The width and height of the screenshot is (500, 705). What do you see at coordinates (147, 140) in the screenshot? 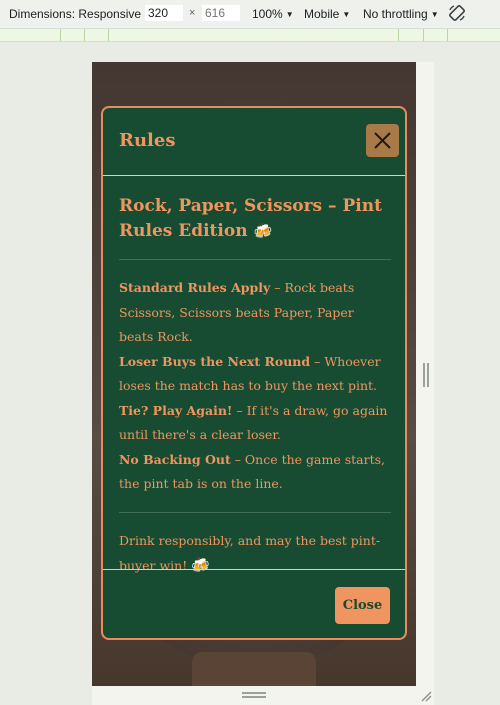
I see `modal-title: Rules` at bounding box center [147, 140].